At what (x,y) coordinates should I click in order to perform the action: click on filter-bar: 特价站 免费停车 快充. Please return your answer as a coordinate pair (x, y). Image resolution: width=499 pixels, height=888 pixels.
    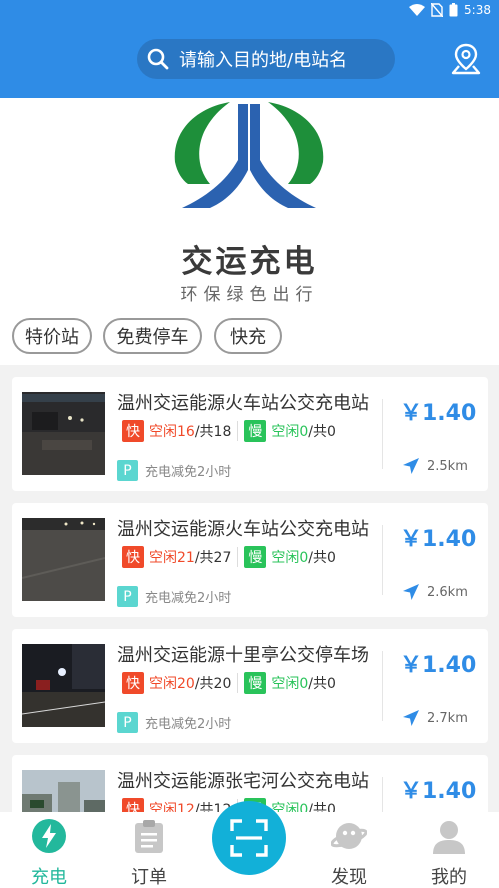
    Looking at the image, I should click on (249, 337).